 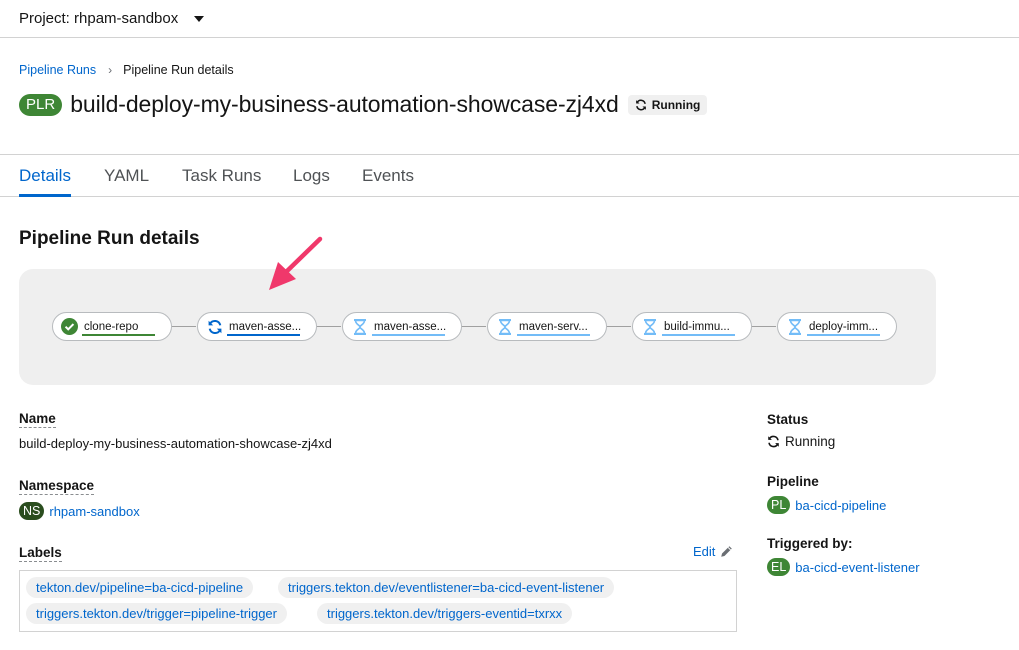 I want to click on project-label: Project: rhpam-sandbox, so click(x=99, y=18).